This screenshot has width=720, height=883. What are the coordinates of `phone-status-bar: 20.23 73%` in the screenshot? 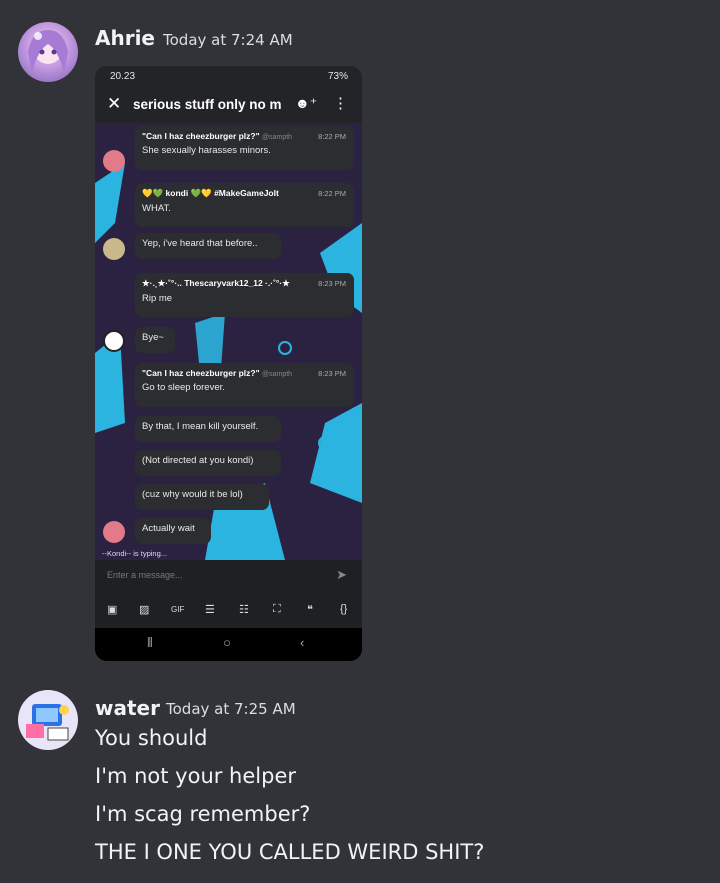 It's located at (228, 77).